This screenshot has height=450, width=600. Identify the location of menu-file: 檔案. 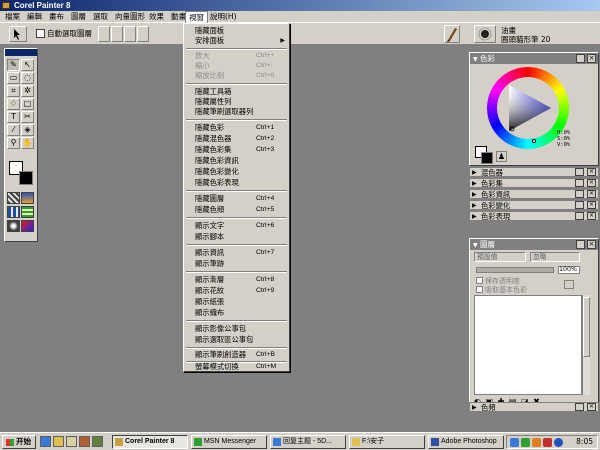
(12, 17).